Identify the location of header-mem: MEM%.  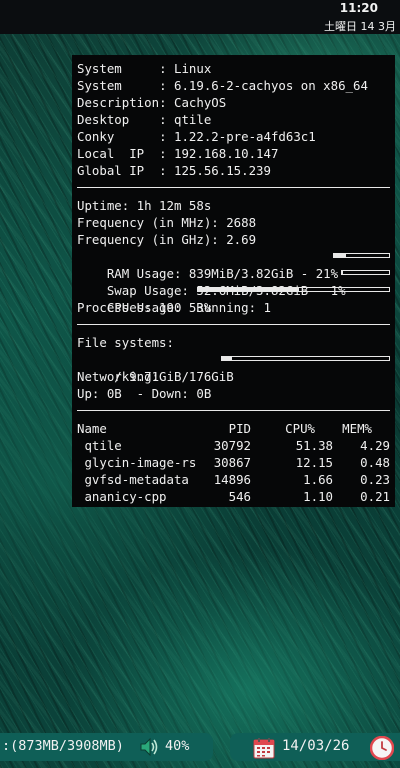
(357, 428).